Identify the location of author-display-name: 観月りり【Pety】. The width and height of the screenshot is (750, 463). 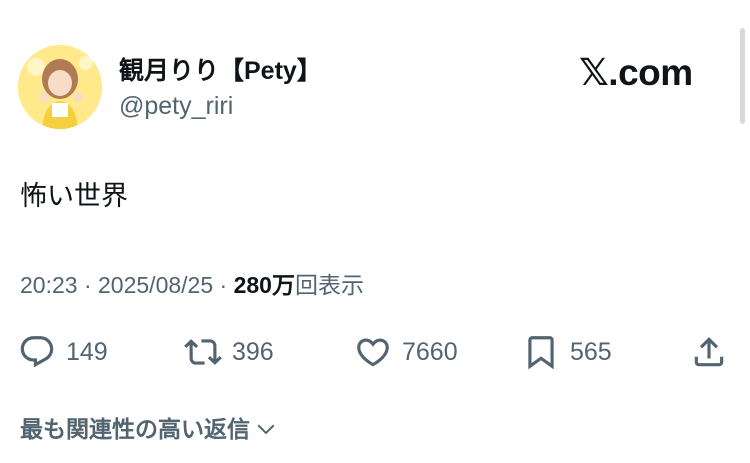
(220, 71).